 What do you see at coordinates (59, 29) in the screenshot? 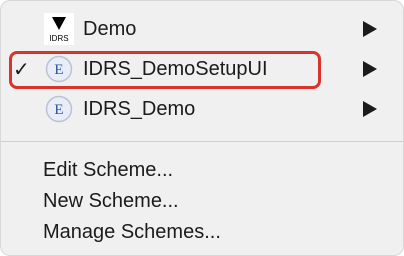
I see `idrs-app-icon: IDRS` at bounding box center [59, 29].